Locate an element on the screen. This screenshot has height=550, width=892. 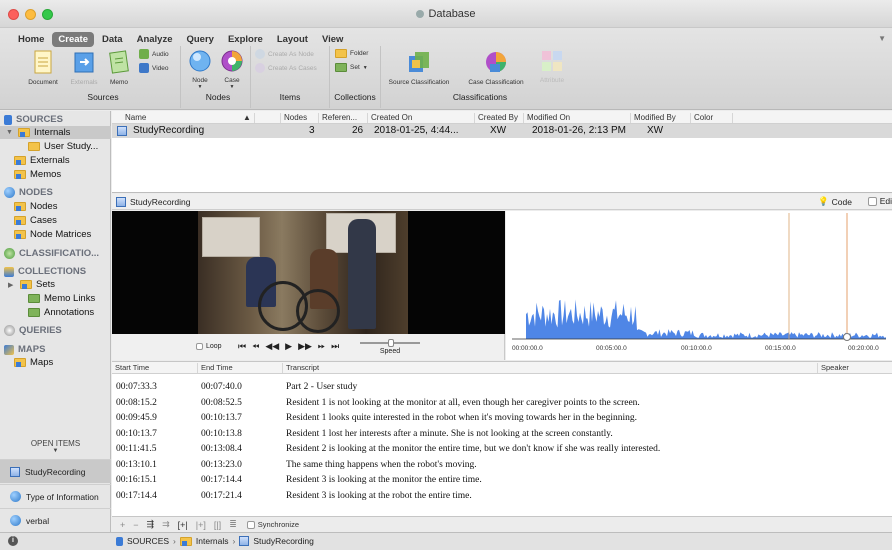
externals-button: Externals is located at coordinates (84, 68).